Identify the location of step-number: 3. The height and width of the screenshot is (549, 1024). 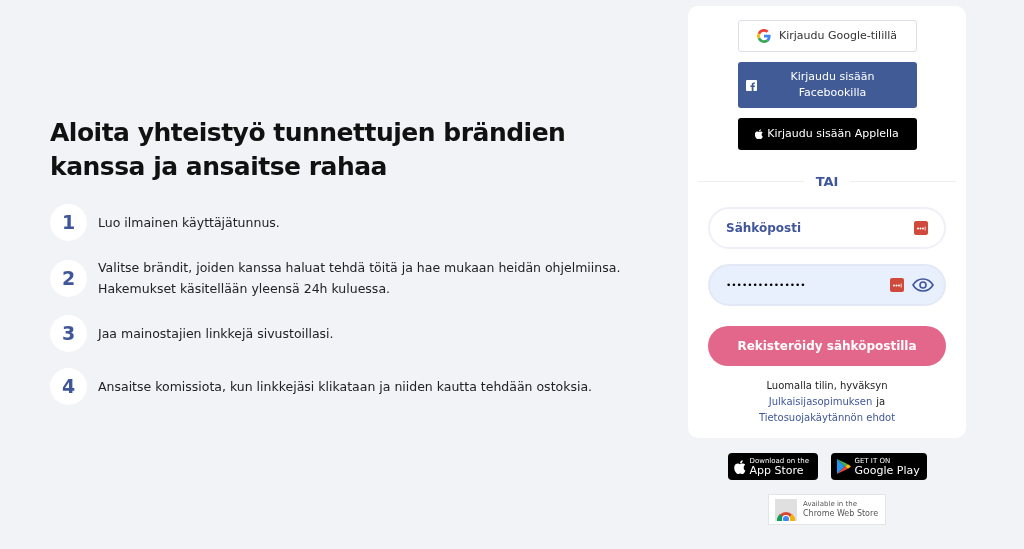
(68, 333).